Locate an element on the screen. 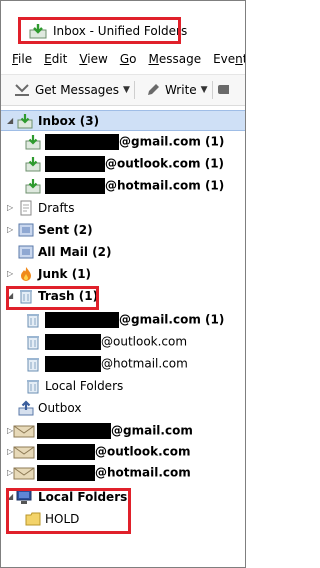 This screenshot has height=568, width=320. folder-label: Outbox is located at coordinates (60, 408).